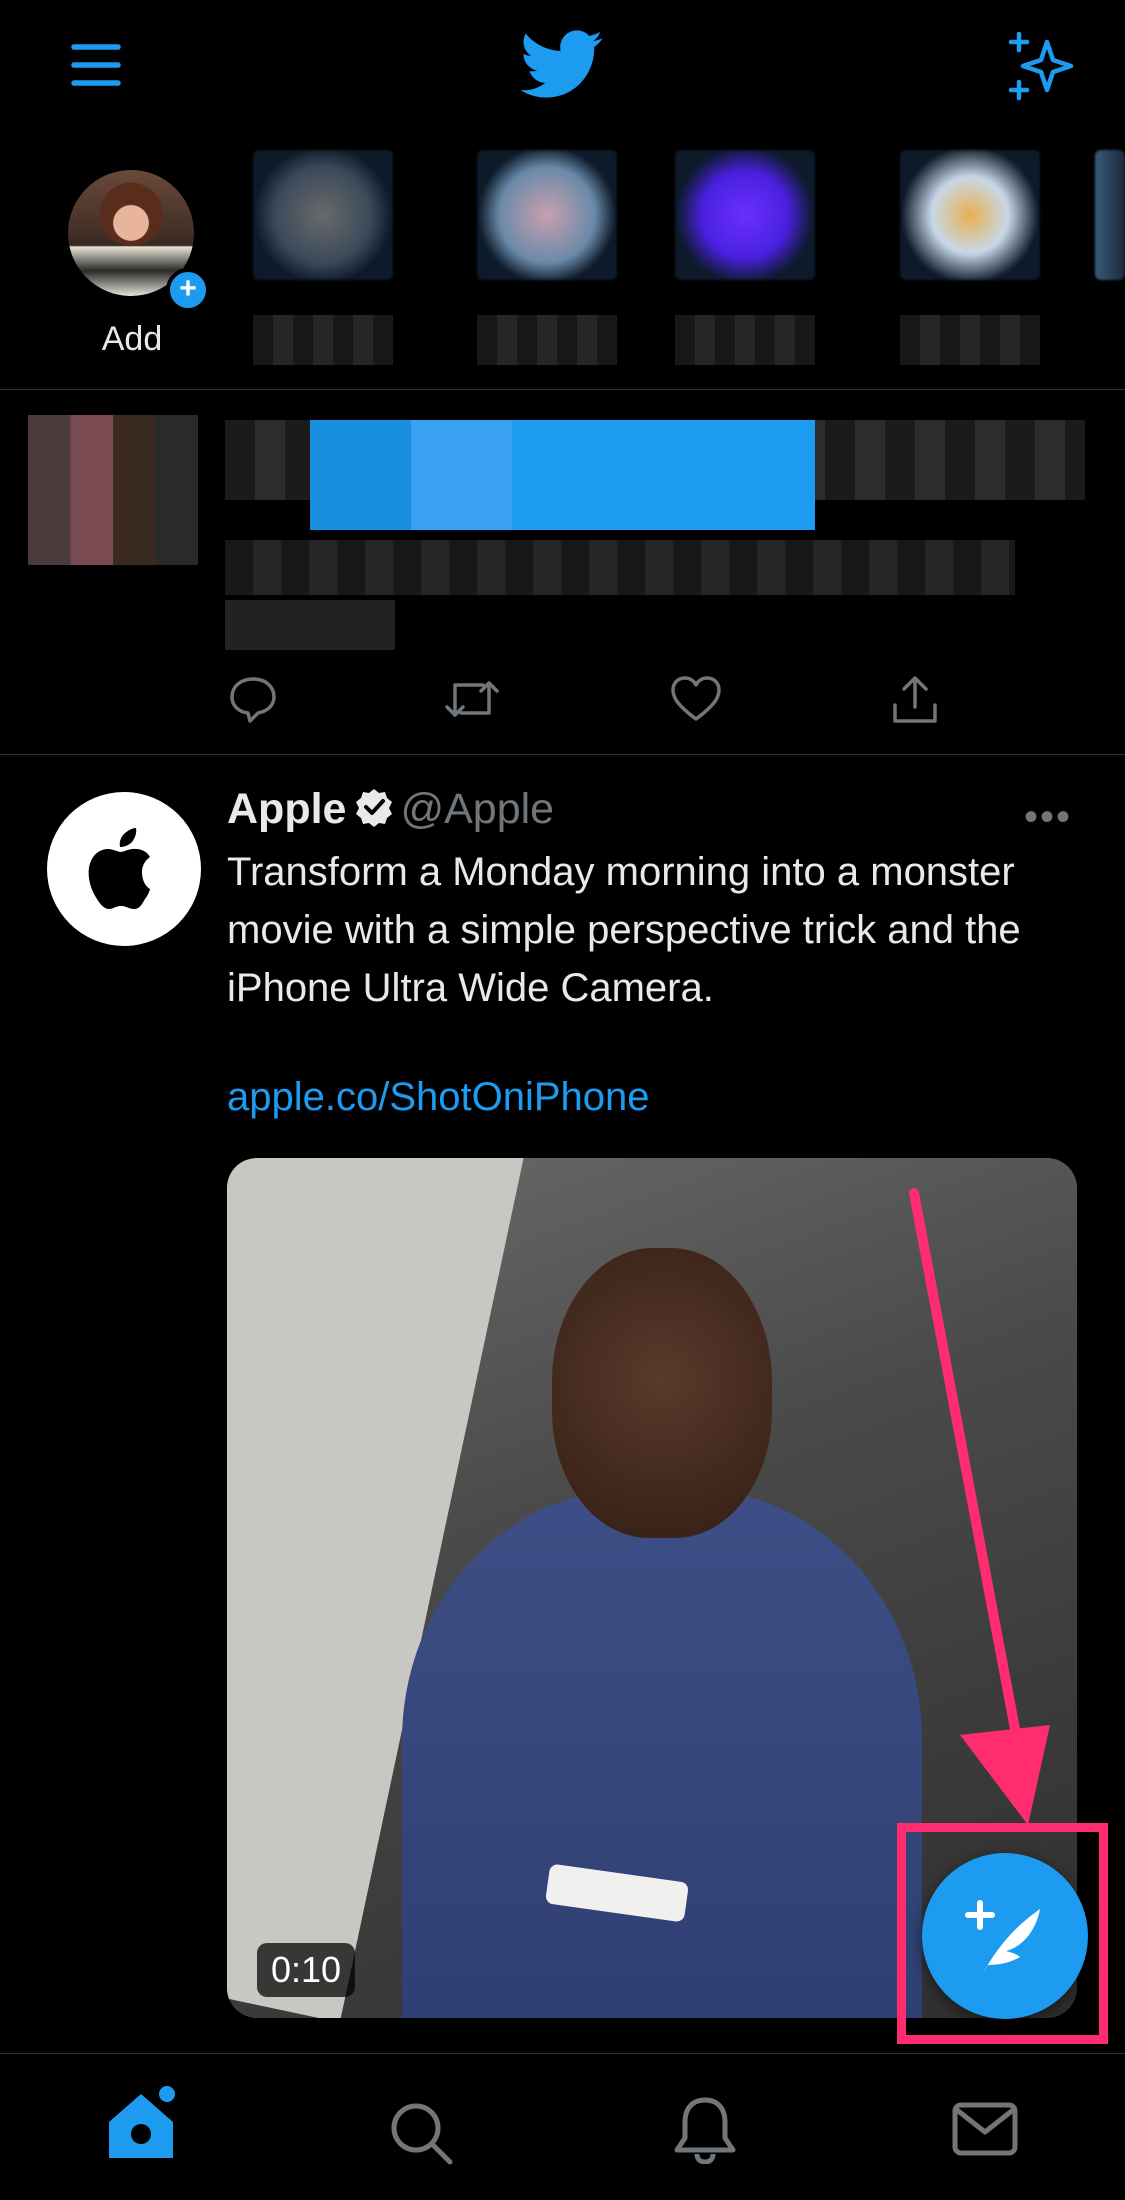 This screenshot has height=2200, width=1125. Describe the element at coordinates (985, 2129) in the screenshot. I see `messages-icon` at that location.